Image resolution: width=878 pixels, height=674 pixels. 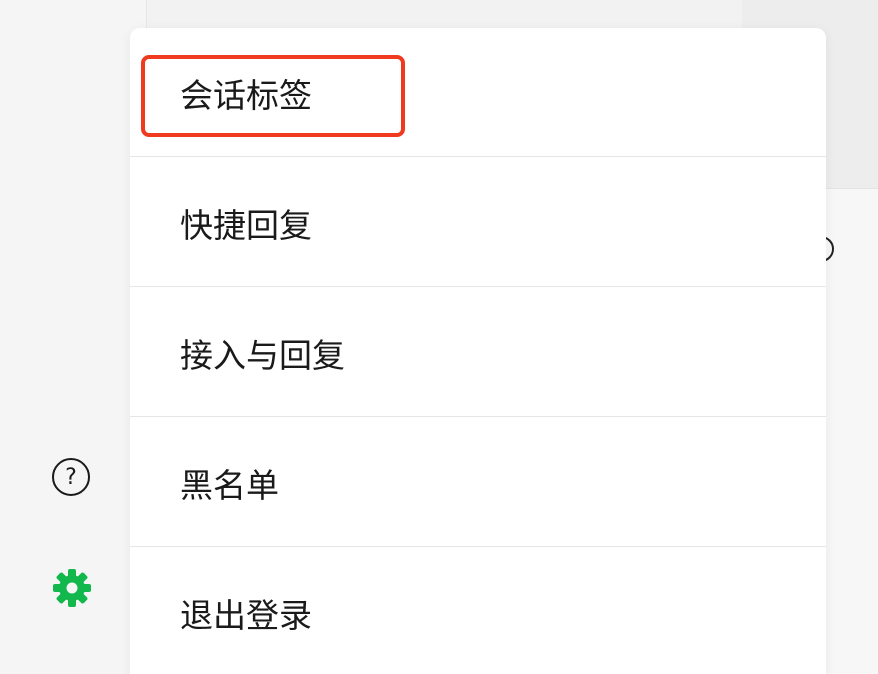 What do you see at coordinates (229, 485) in the screenshot?
I see `menu-item-label: 黑名单` at bounding box center [229, 485].